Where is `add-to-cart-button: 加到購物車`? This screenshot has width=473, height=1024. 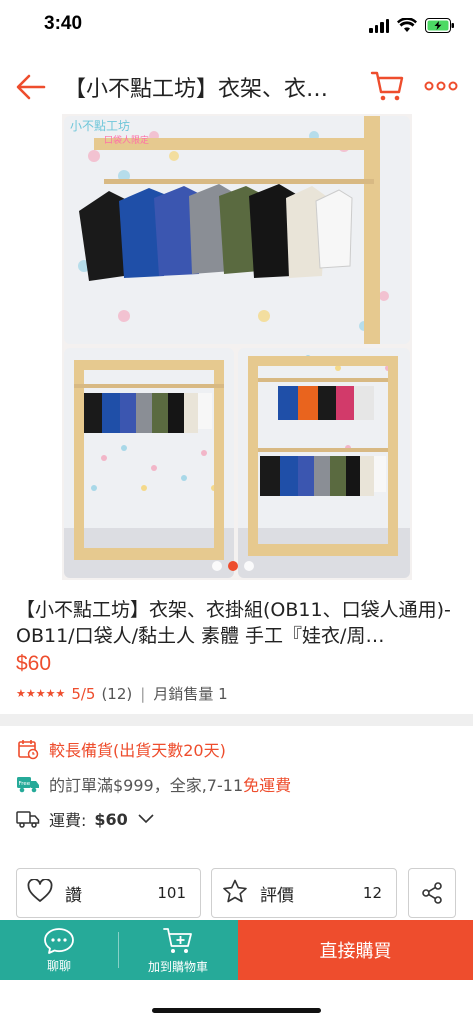 add-to-cart-button: 加到購物車 is located at coordinates (178, 950).